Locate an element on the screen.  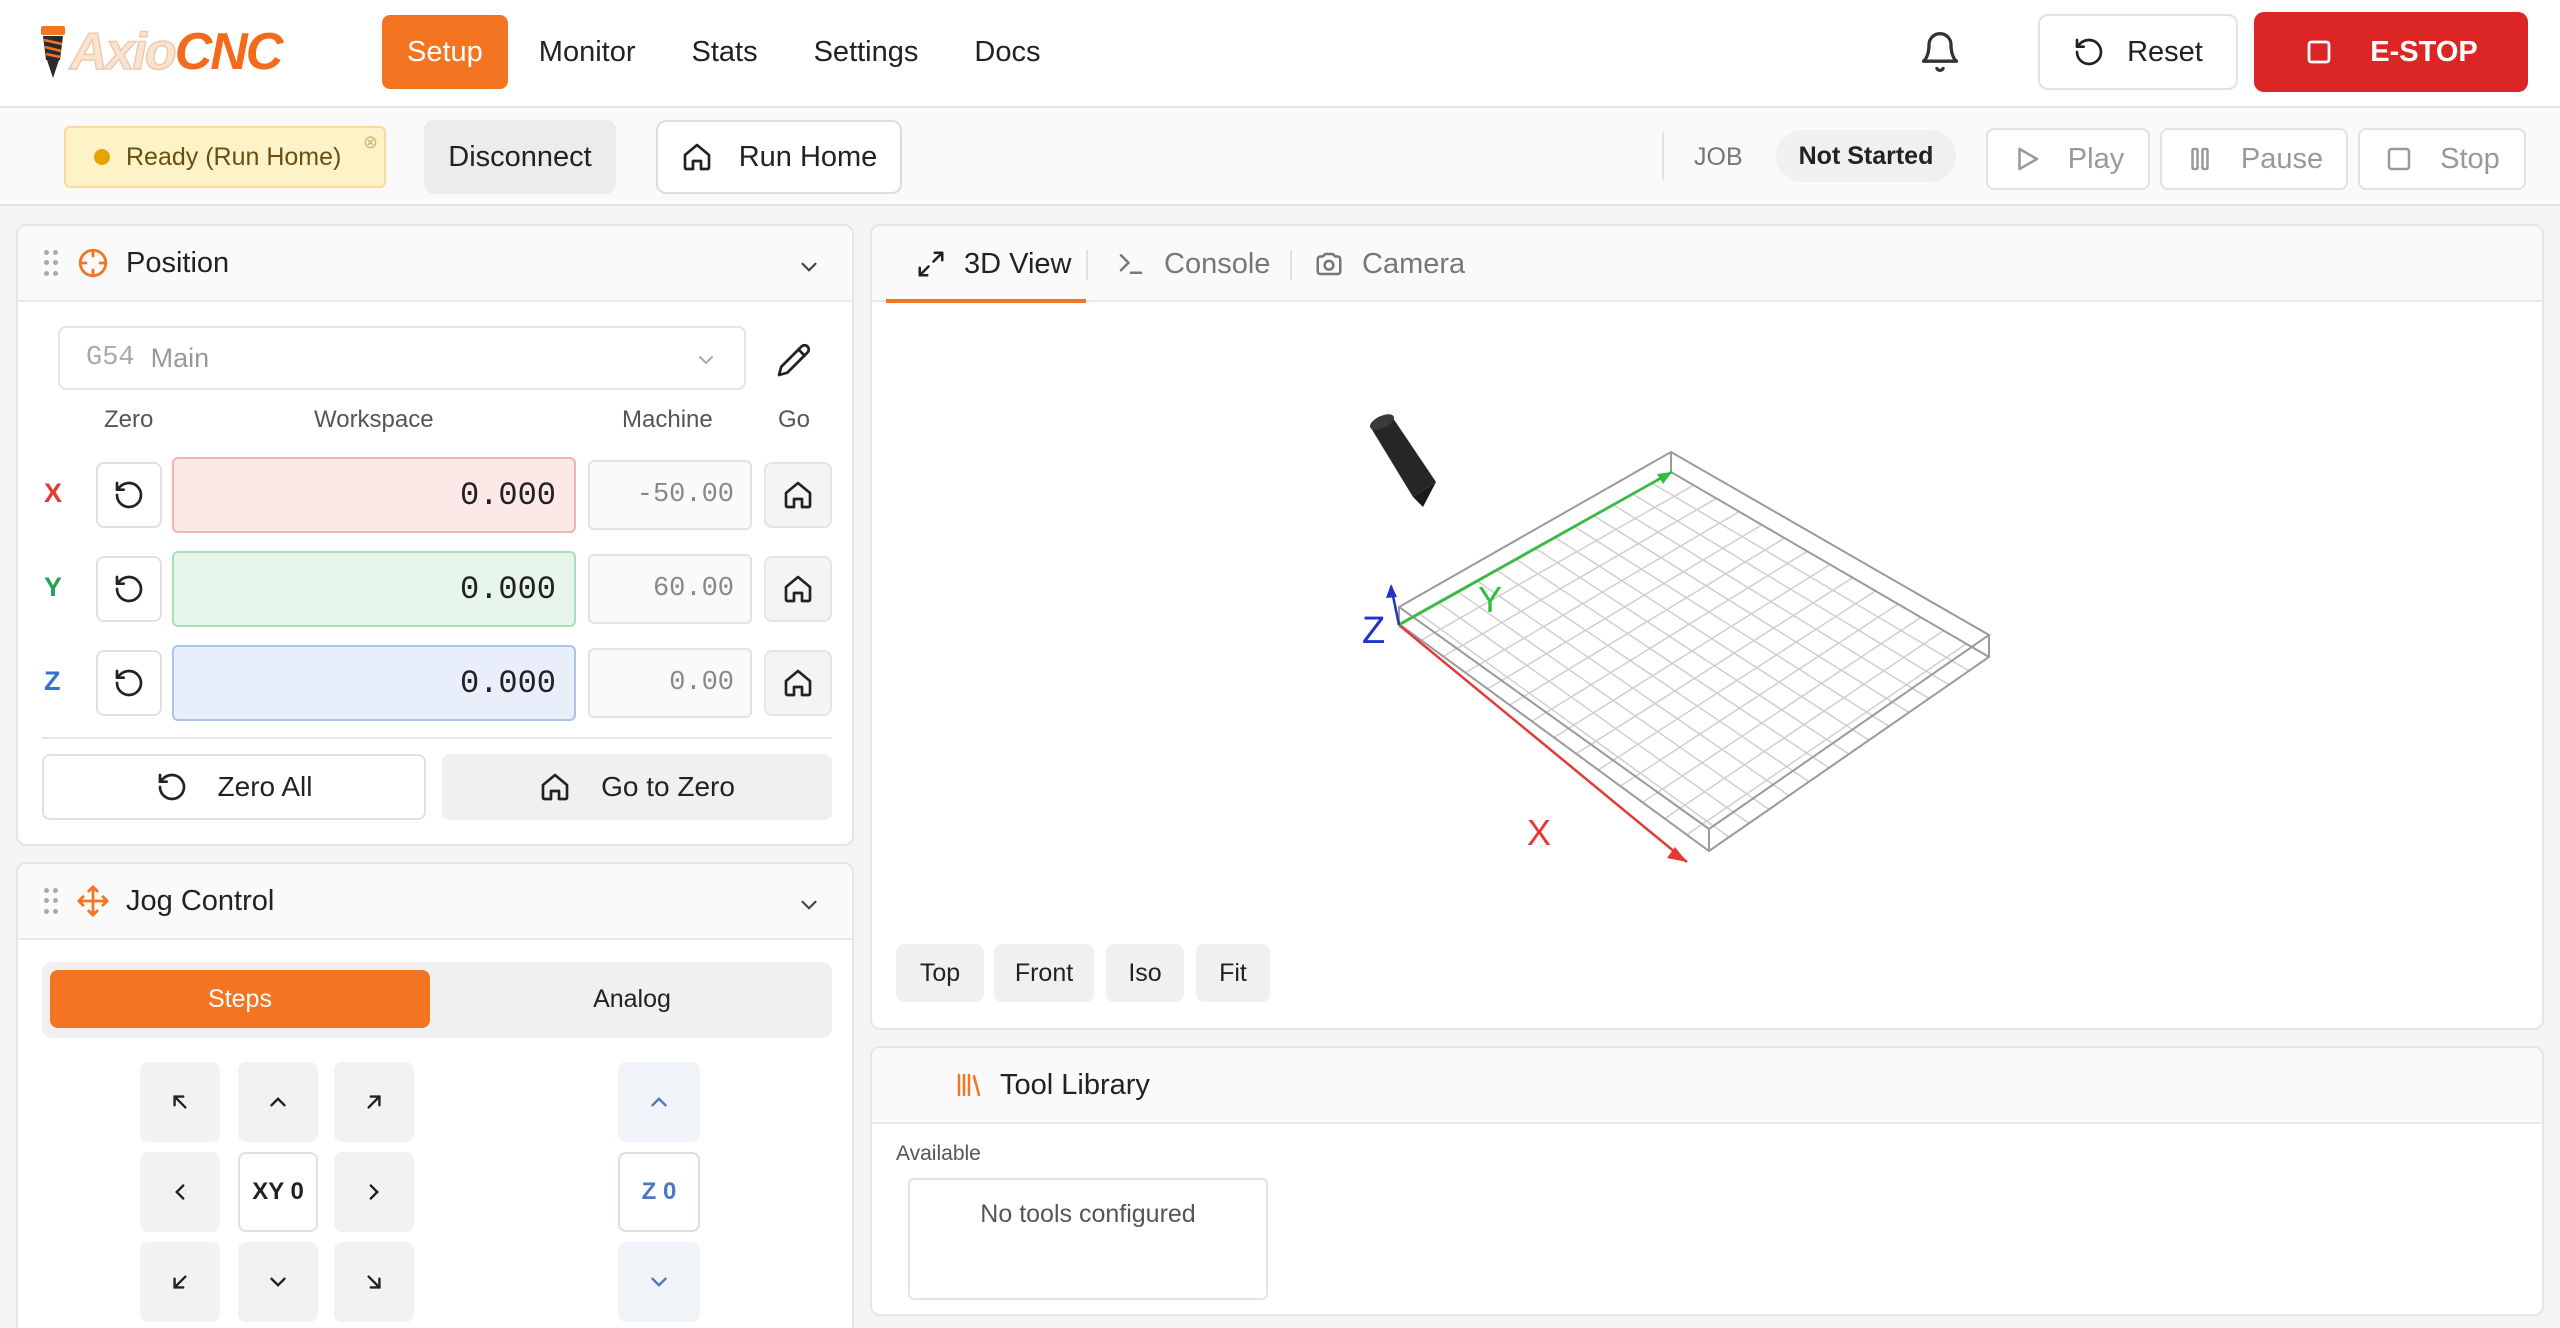
go-z-button is located at coordinates (798, 683).